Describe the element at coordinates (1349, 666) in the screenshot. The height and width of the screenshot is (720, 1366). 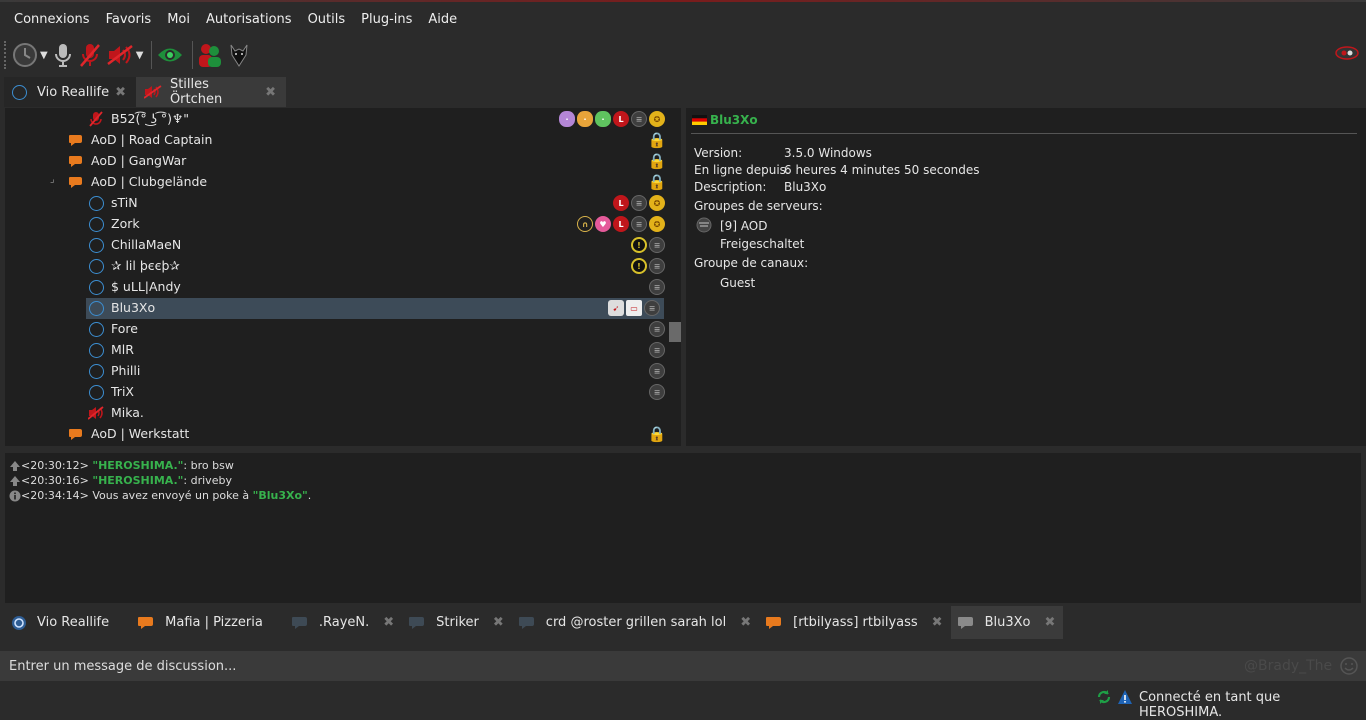
I see `emoji-icon` at that location.